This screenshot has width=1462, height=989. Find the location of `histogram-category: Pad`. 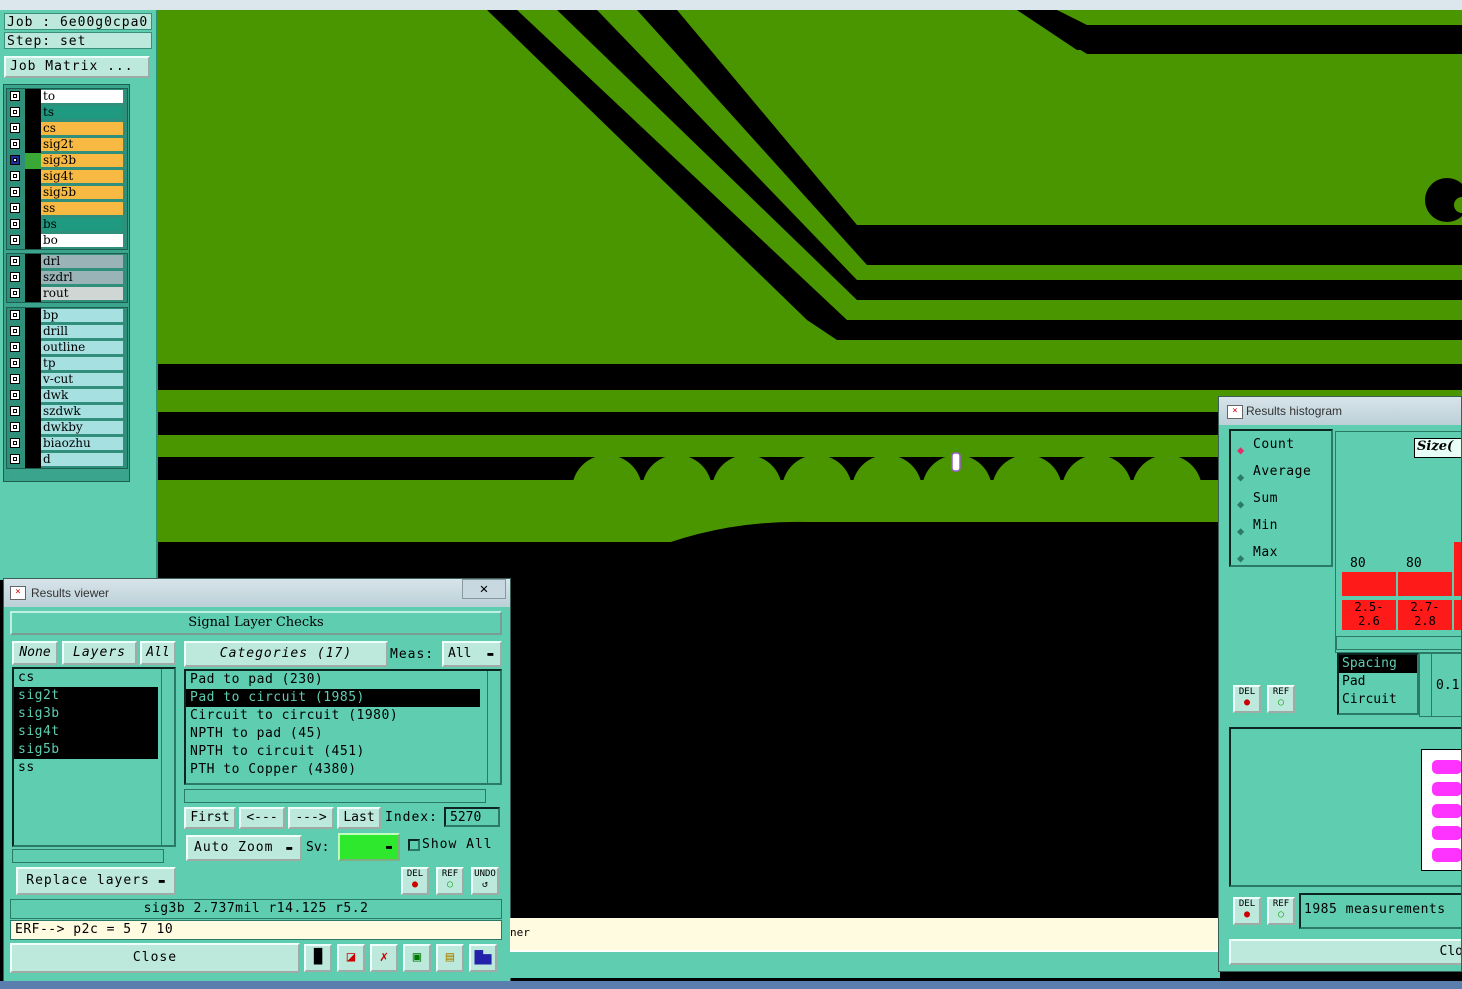

histogram-category: Pad is located at coordinates (1378, 682).